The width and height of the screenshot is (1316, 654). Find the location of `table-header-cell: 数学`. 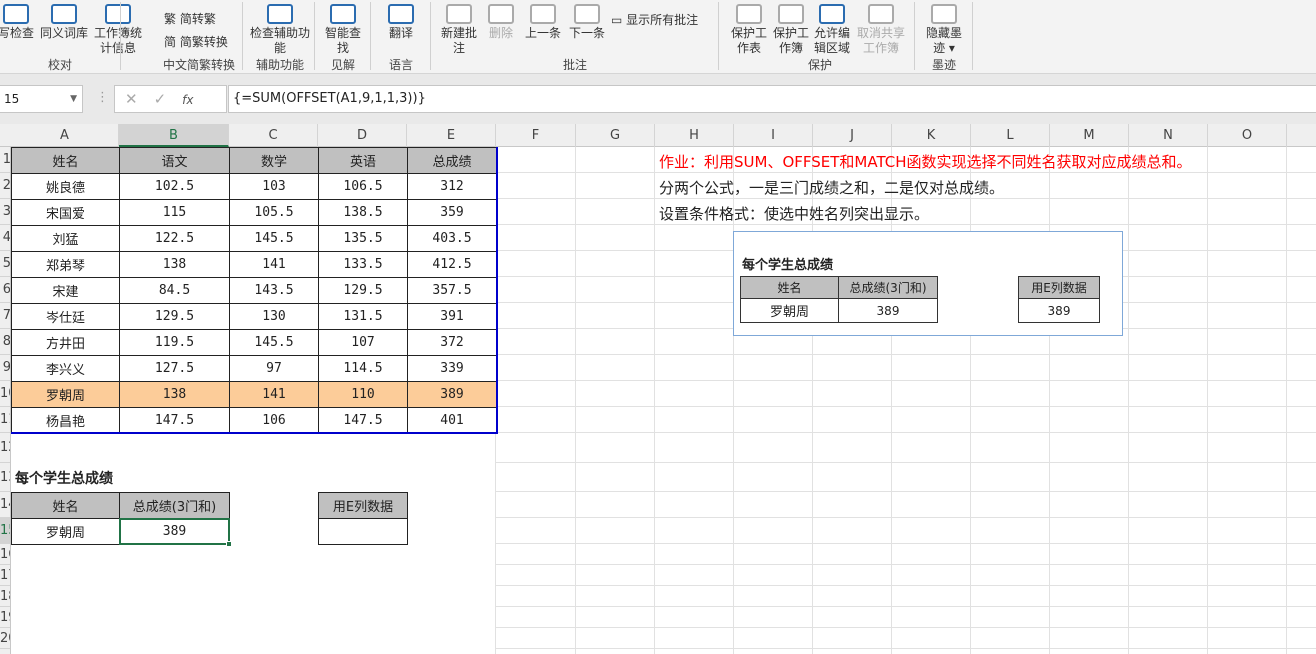

table-header-cell: 数学 is located at coordinates (274, 160).